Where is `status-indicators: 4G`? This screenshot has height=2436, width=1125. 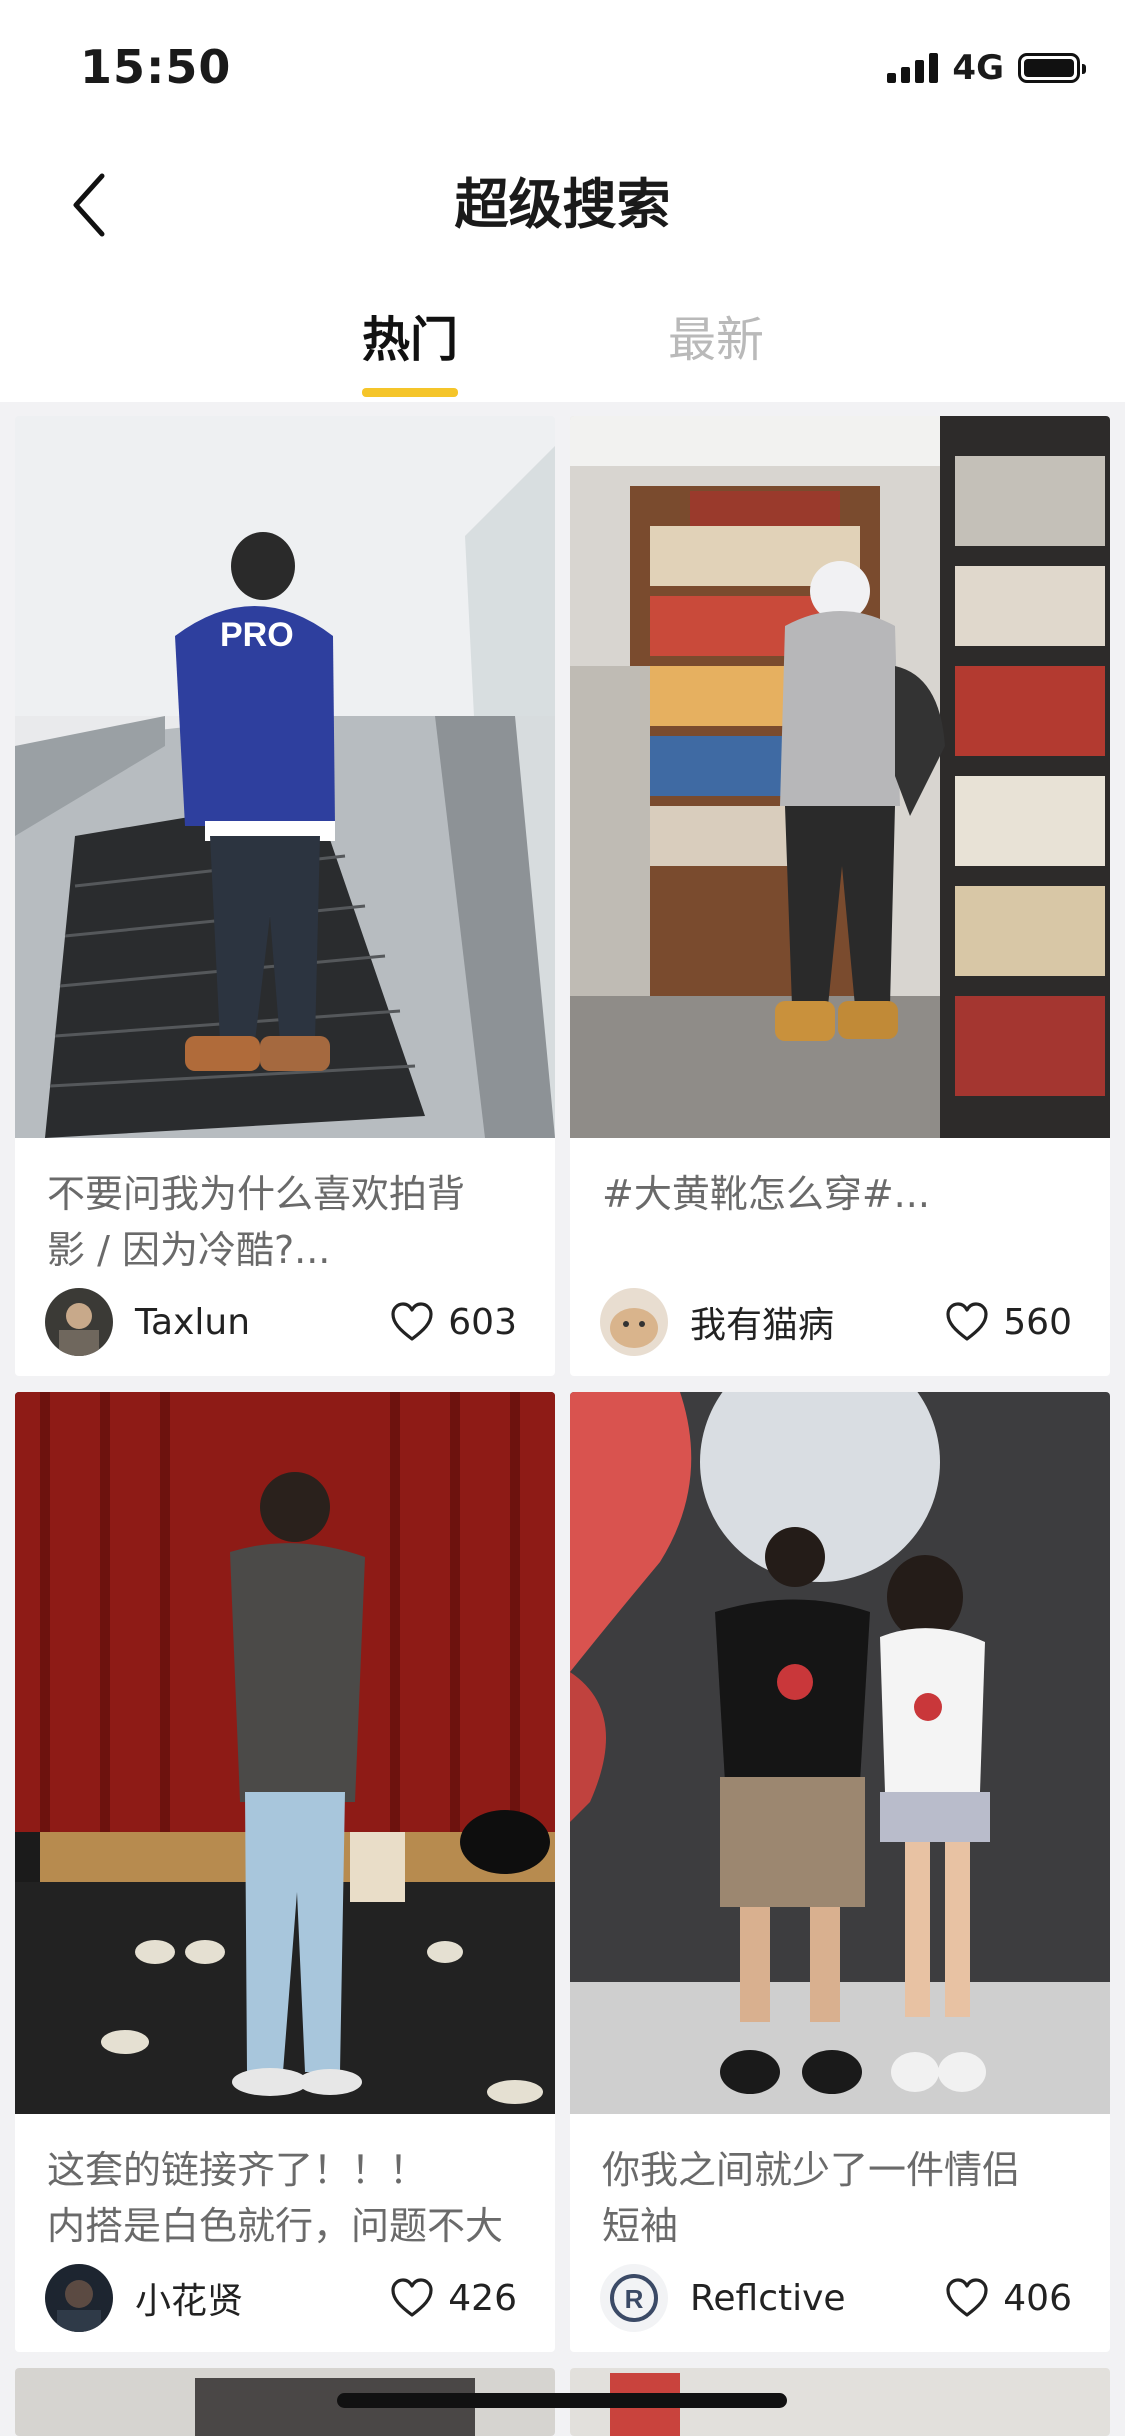
status-indicators: 4G is located at coordinates (986, 68).